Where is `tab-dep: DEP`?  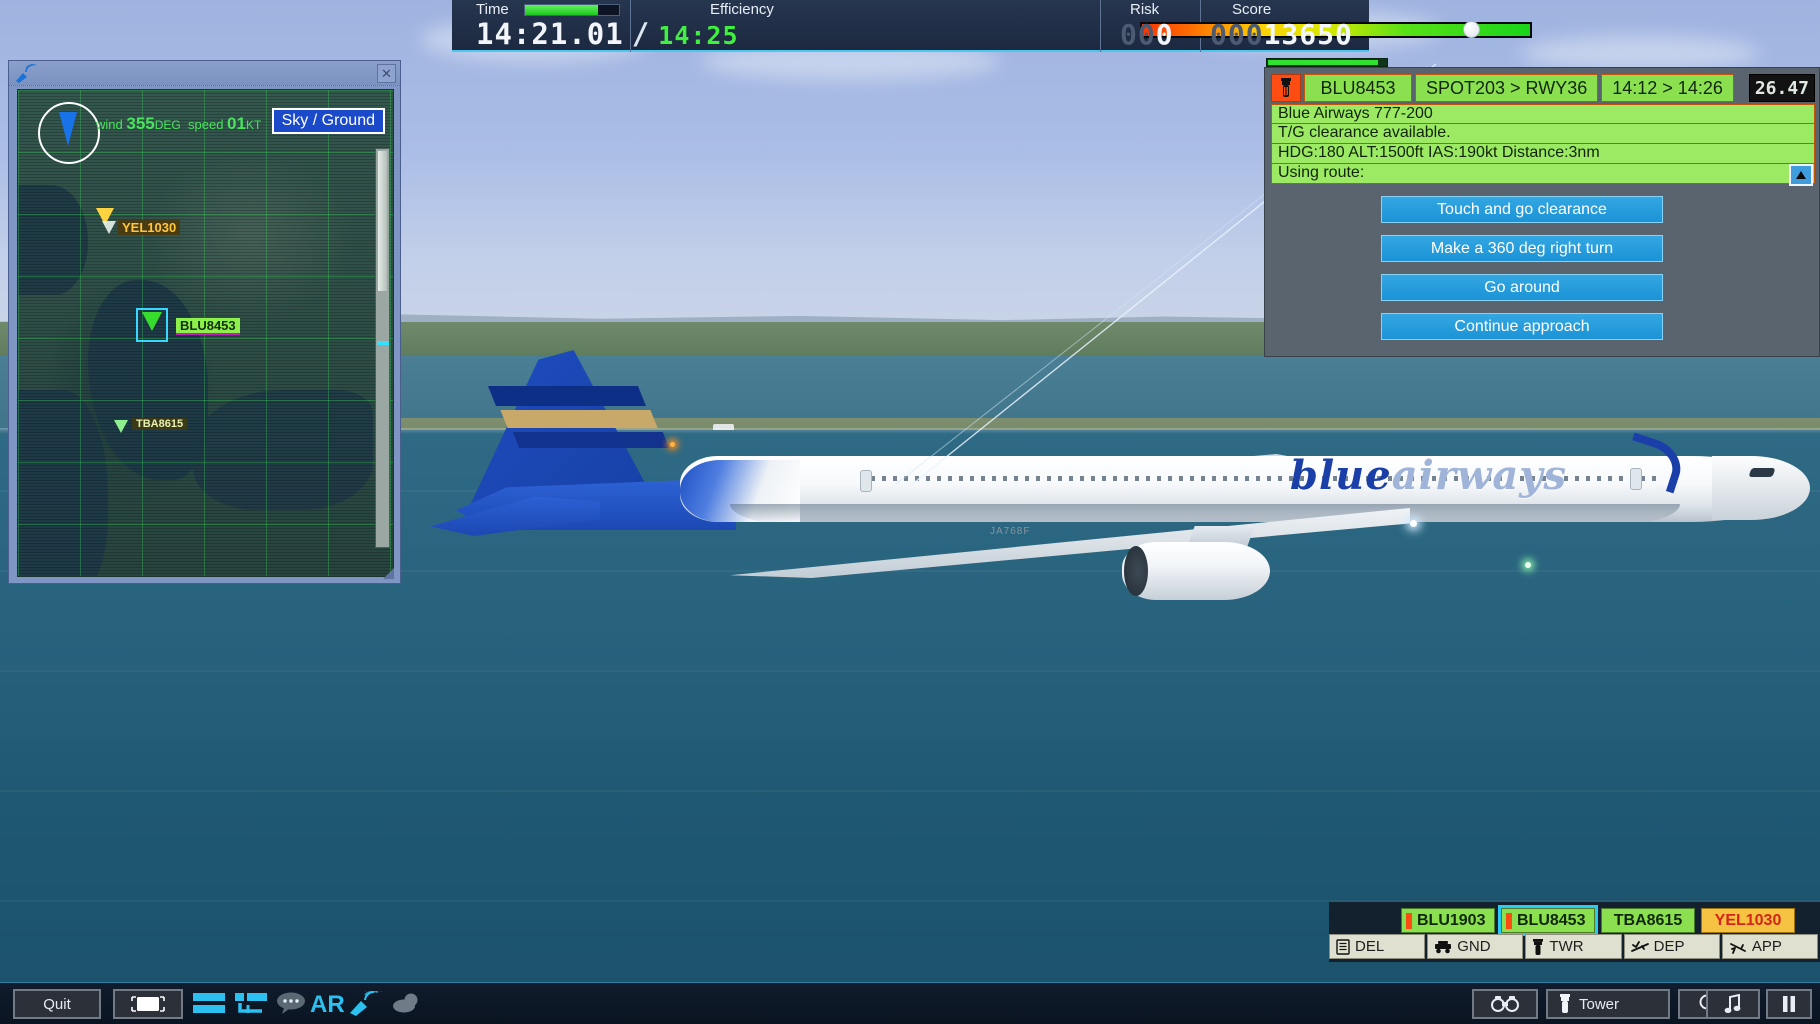
tab-dep: DEP is located at coordinates (1671, 946).